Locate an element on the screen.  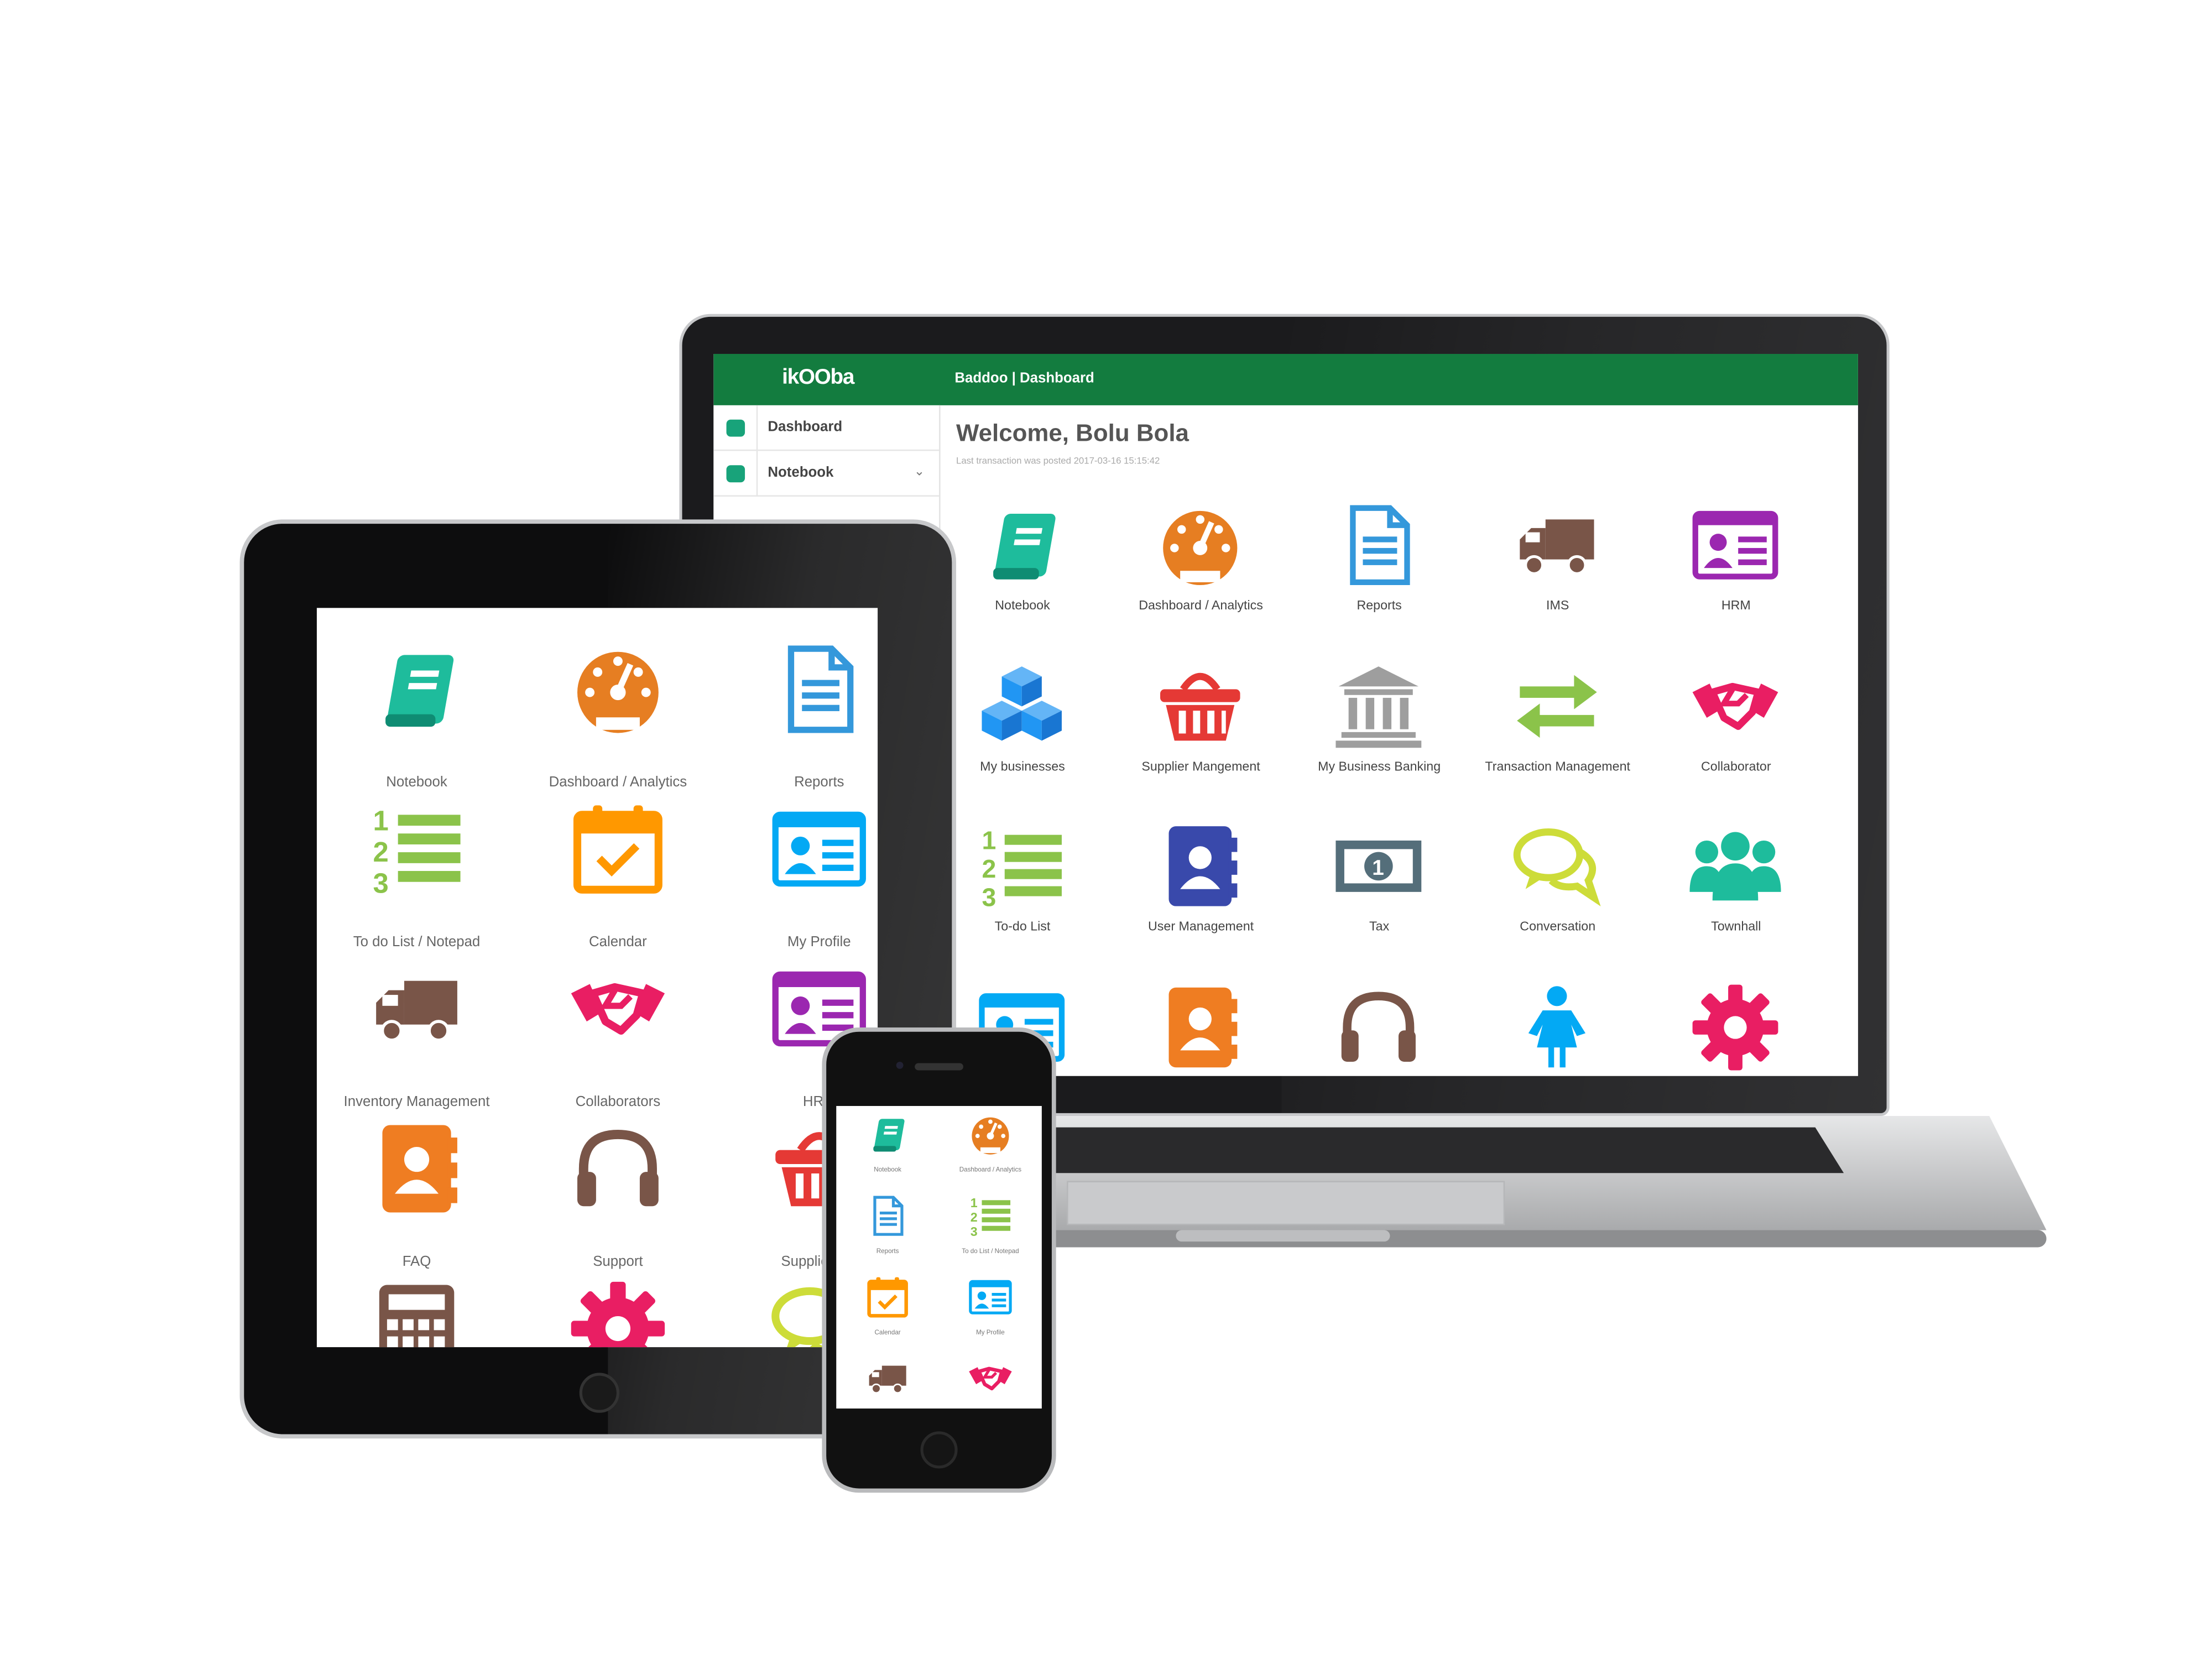
laptop-tile-support: Support is located at coordinates (1379, 1027).